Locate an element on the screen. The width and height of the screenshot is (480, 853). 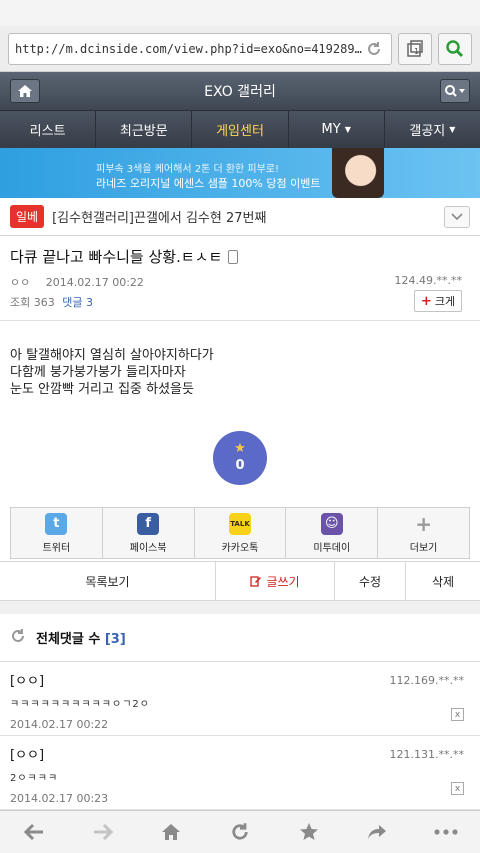
share-facebook: f 페이스북 is located at coordinates (149, 533).